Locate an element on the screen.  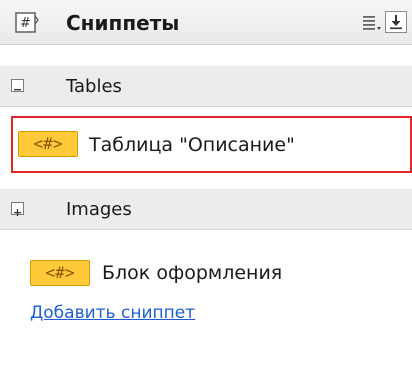
expand-icon is located at coordinates (17, 209).